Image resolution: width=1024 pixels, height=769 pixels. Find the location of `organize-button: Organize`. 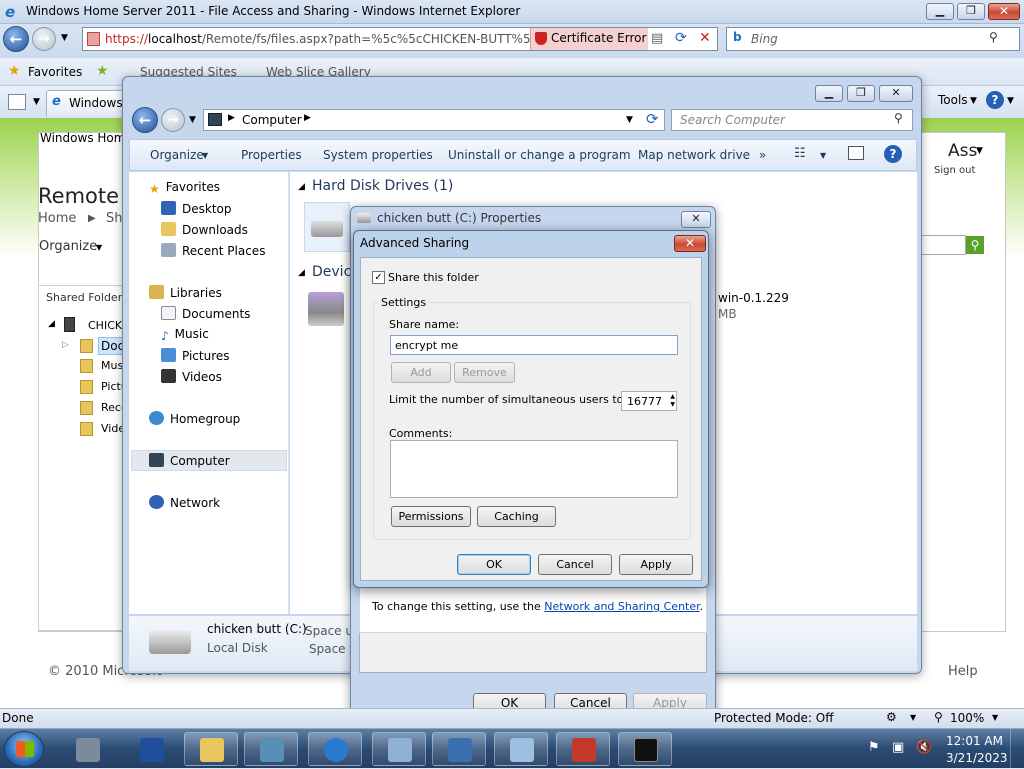

organize-button: Organize is located at coordinates (177, 155).